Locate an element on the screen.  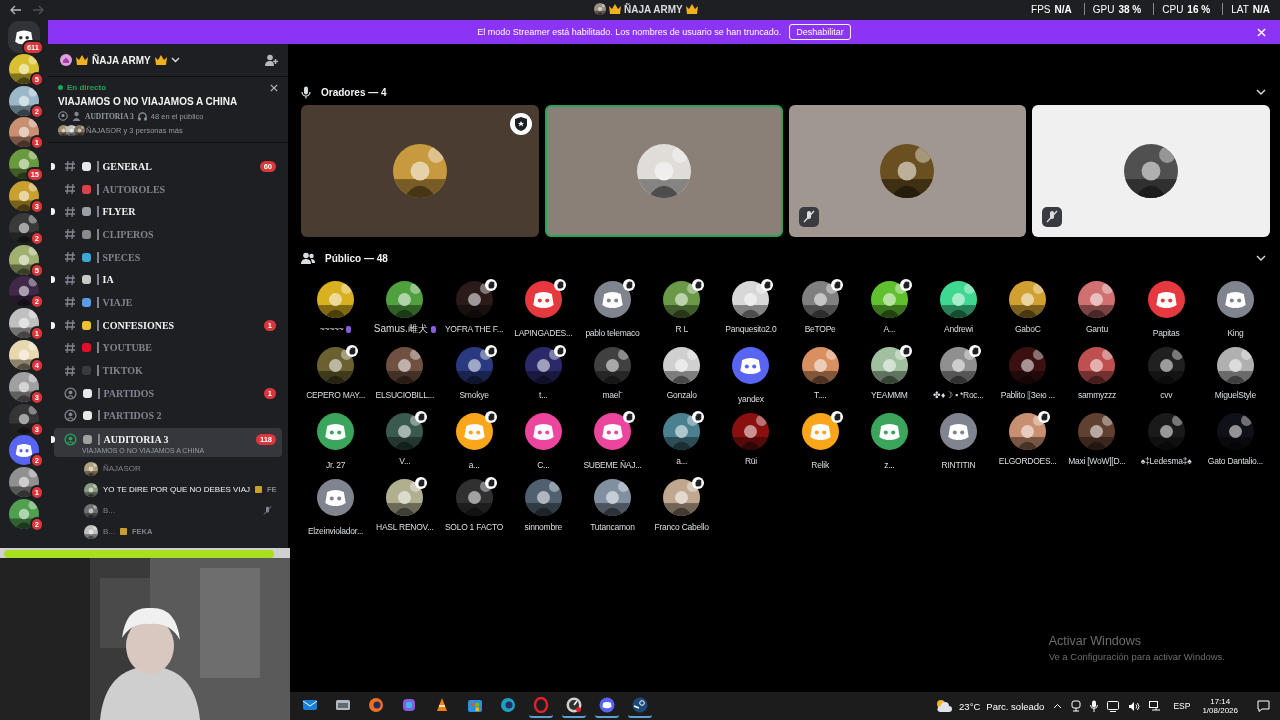
user-name: Relik is located at coordinates (820, 465).